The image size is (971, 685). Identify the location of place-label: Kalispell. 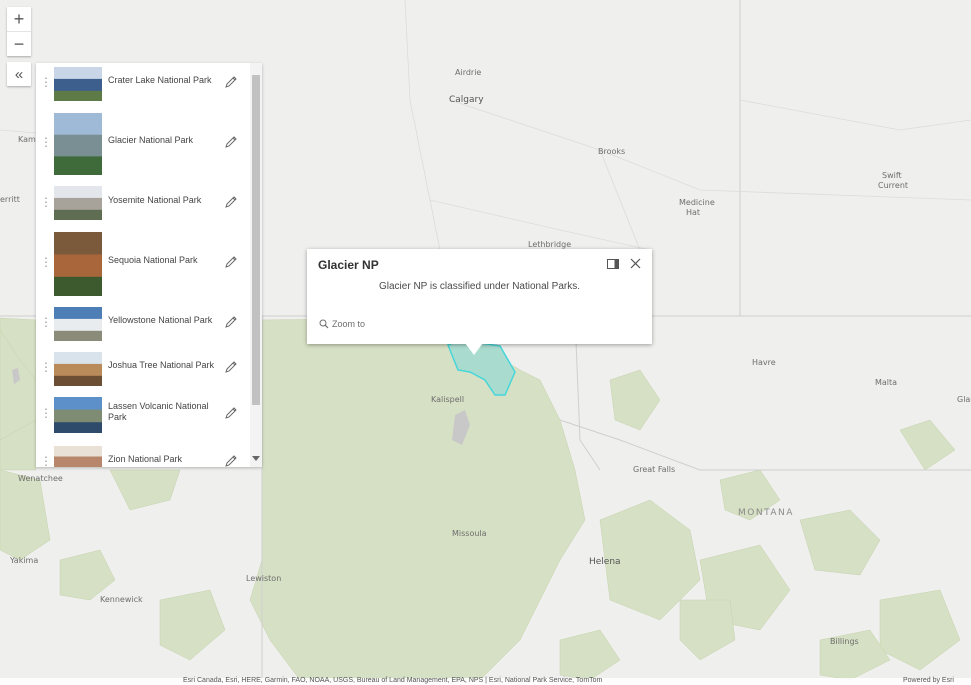
(448, 399).